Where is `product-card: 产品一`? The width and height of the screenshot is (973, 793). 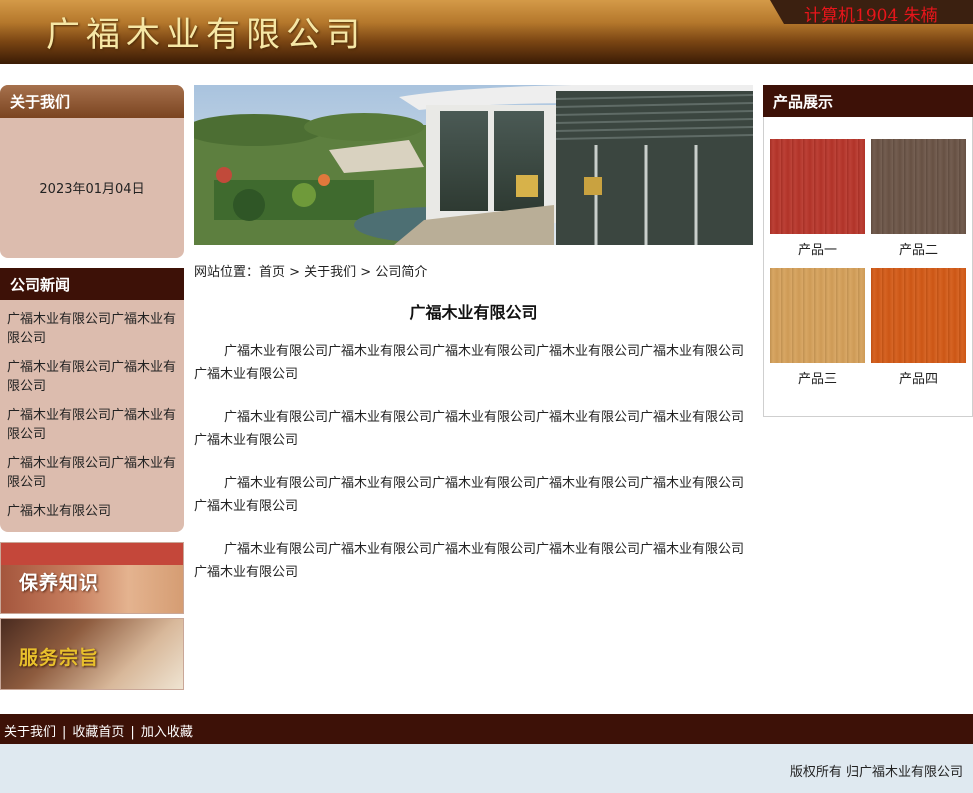 product-card: 产品一 is located at coordinates (817, 198).